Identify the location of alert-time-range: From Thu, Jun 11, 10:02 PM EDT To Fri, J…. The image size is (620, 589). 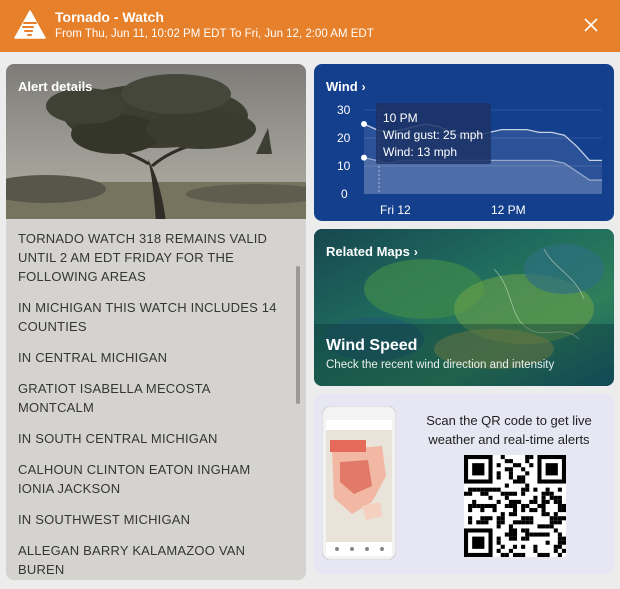
(214, 34).